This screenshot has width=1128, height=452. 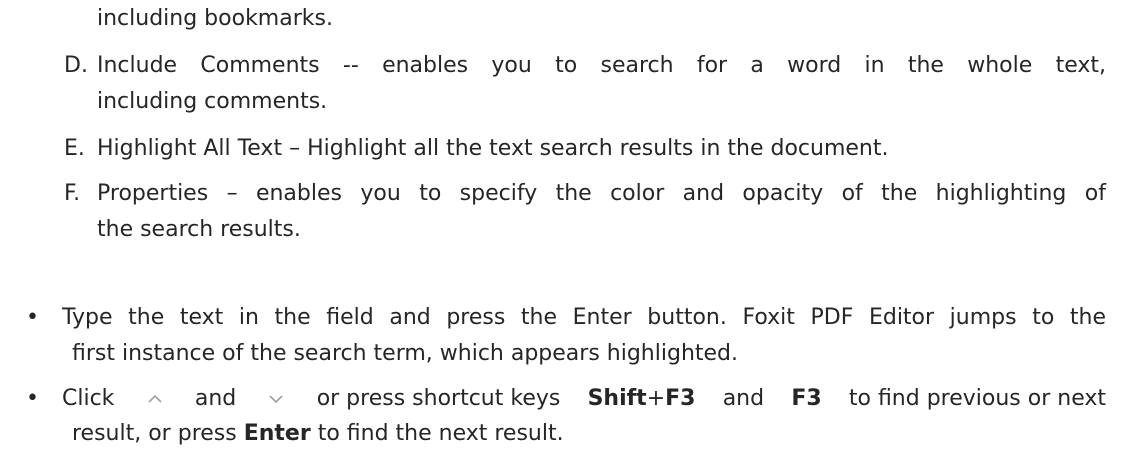 I want to click on item-c-continuation: including bookmarks., so click(x=215, y=18).